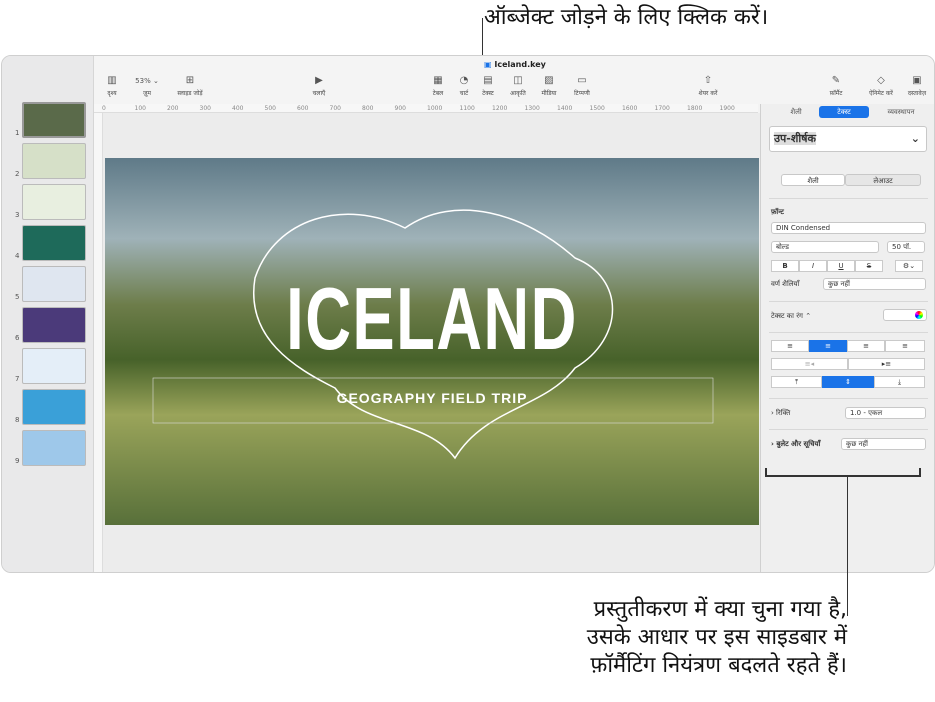 This screenshot has height=702, width=935. What do you see at coordinates (848, 228) in the screenshot?
I see `font-name-select: DIN Condensed` at bounding box center [848, 228].